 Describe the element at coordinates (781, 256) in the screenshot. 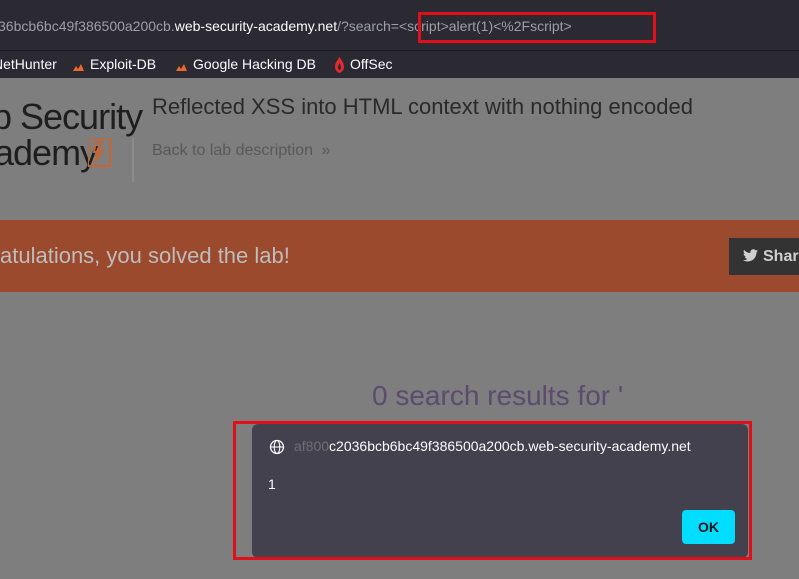

I see `share-label: Shar` at that location.